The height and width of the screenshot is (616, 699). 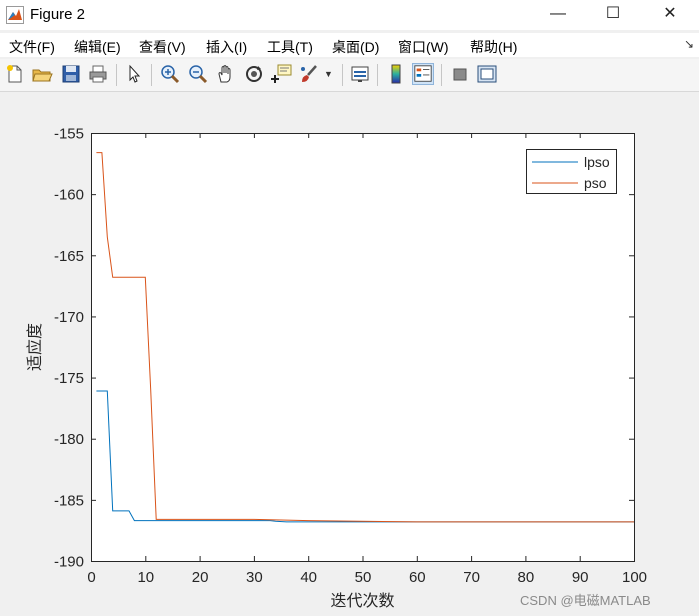 I want to click on legend-label-lpso: lpso, so click(x=597, y=162).